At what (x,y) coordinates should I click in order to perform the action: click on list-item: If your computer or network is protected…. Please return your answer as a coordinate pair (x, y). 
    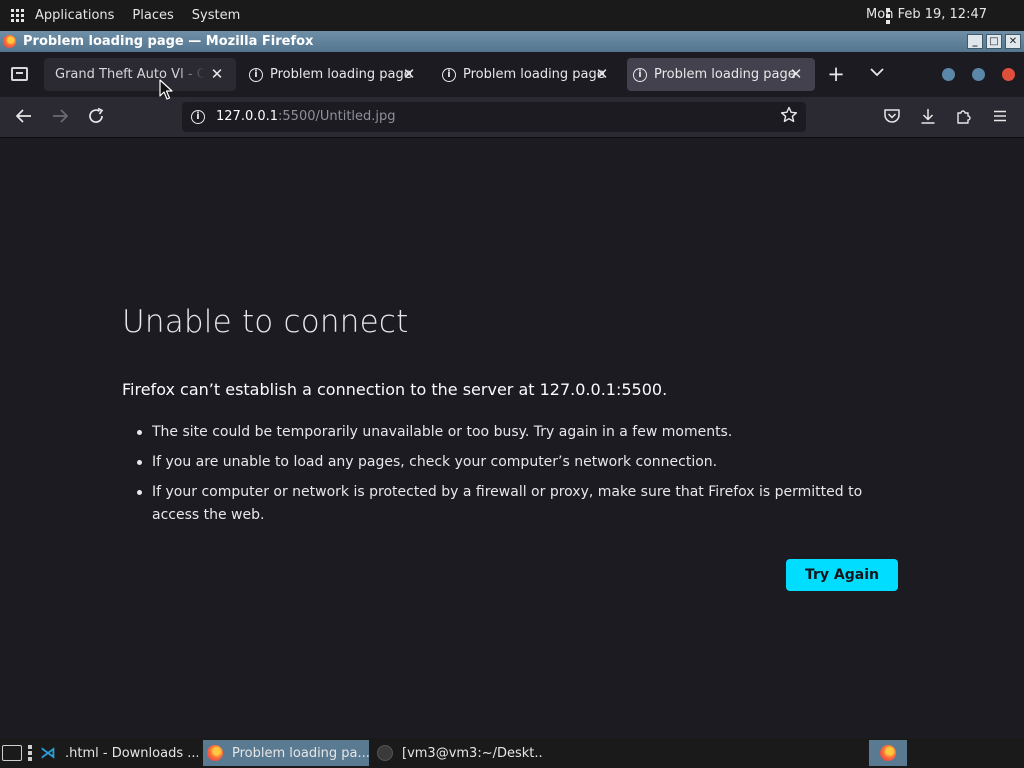
    Looking at the image, I should click on (517, 503).